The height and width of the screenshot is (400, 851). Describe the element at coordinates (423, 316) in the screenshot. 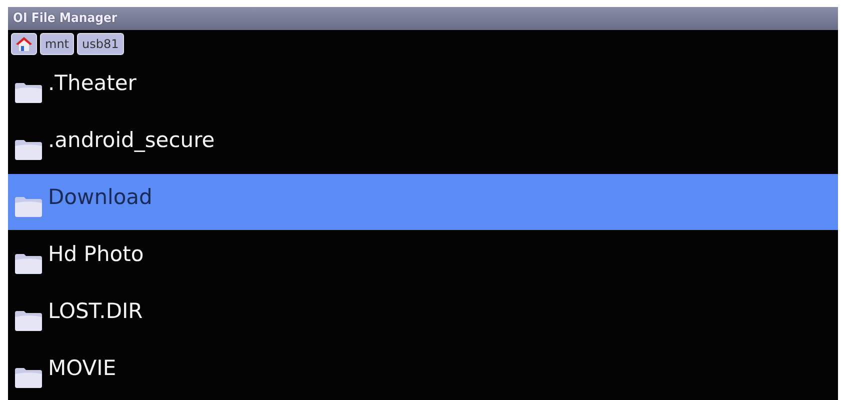

I see `file-row: LOST.DIR` at that location.